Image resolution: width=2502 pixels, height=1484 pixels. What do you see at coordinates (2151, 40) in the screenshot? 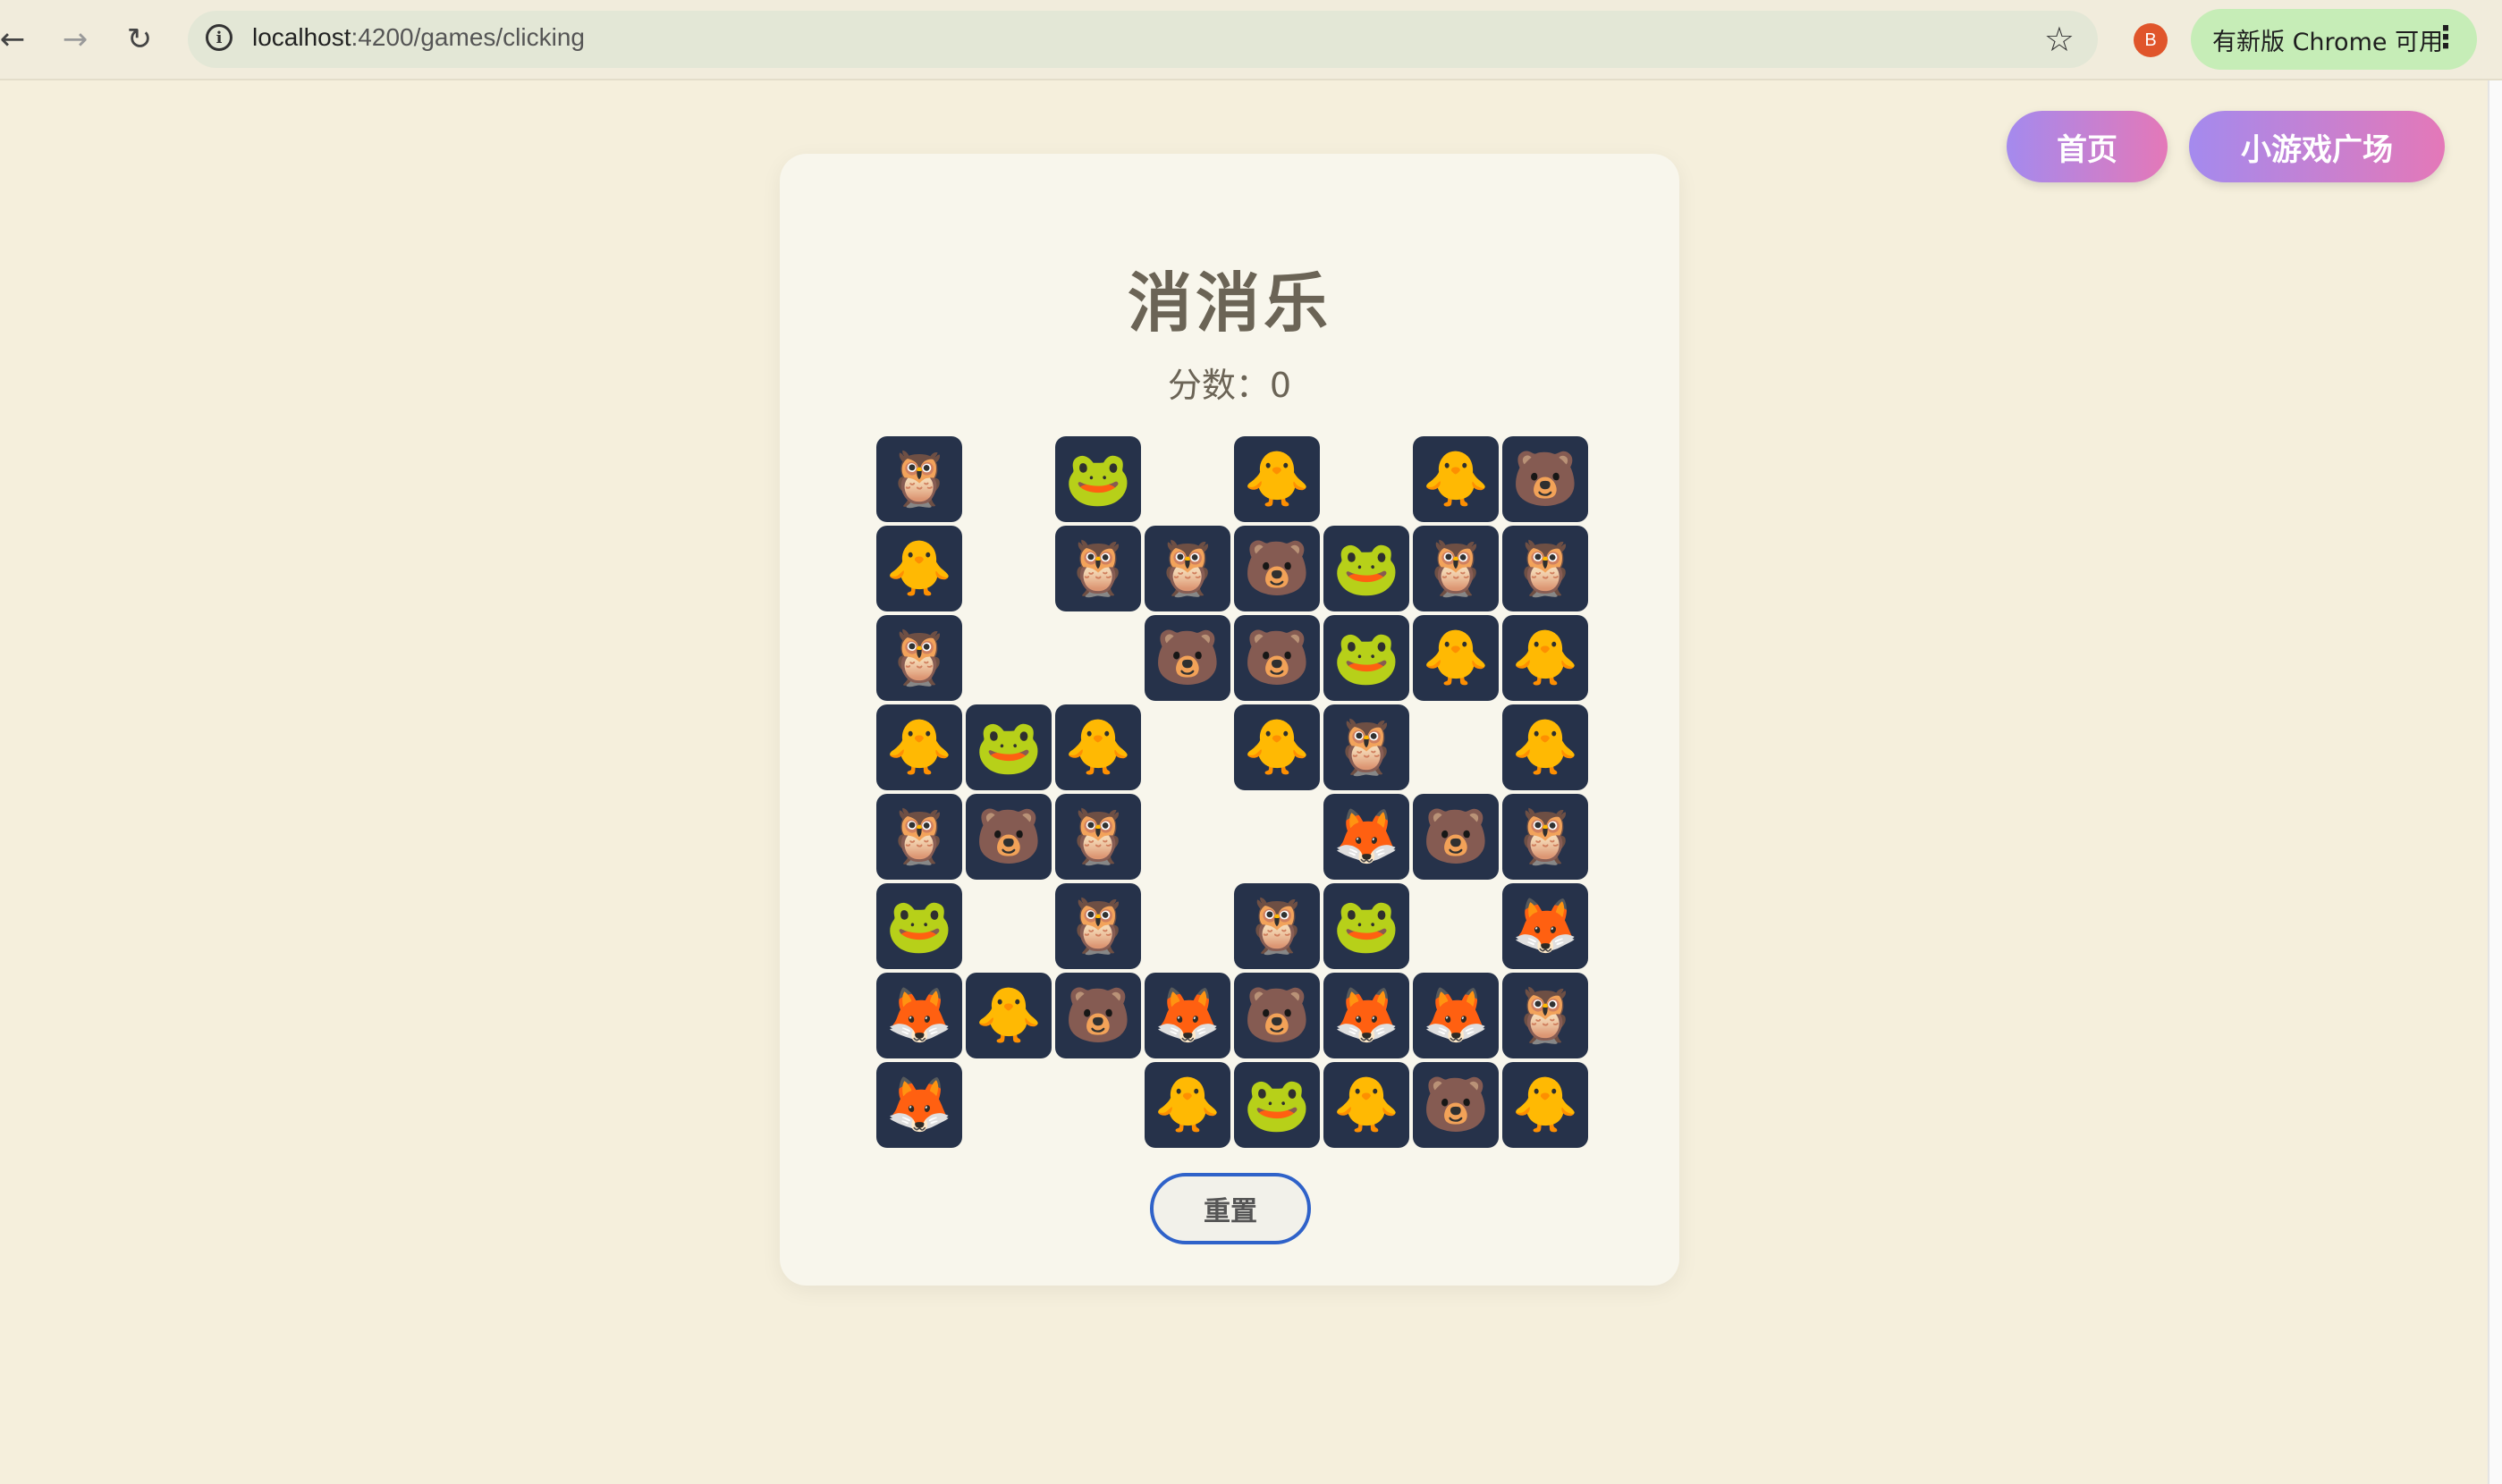
I see `profile-avatar: B` at bounding box center [2151, 40].